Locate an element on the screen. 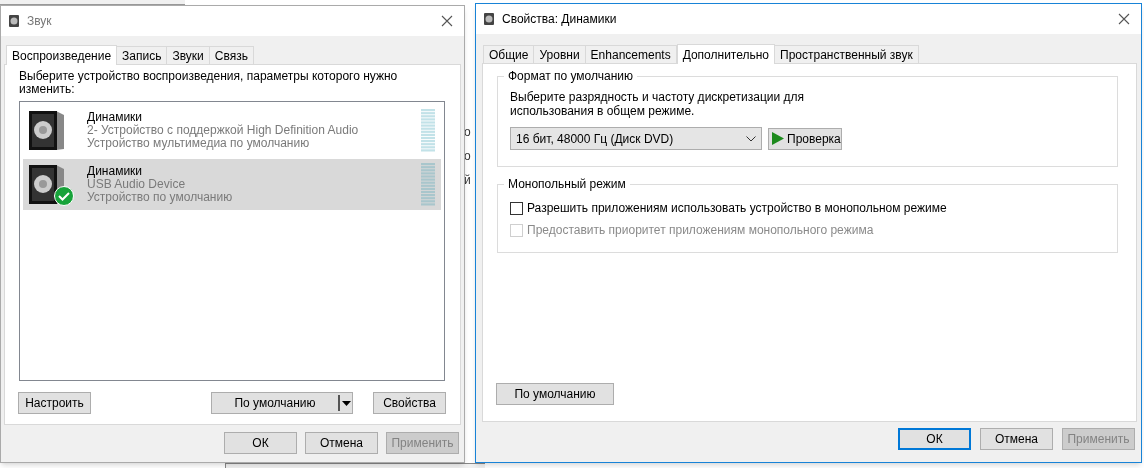 This screenshot has height=468, width=1144. device-status: Устройство по умолчанию is located at coordinates (160, 197).